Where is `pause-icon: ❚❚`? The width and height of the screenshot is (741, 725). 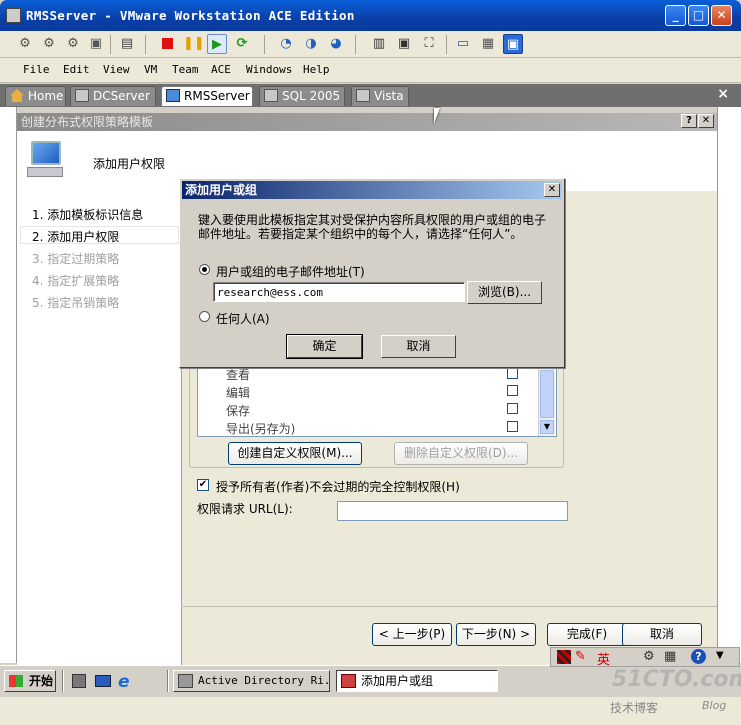 pause-icon: ❚❚ is located at coordinates (194, 44).